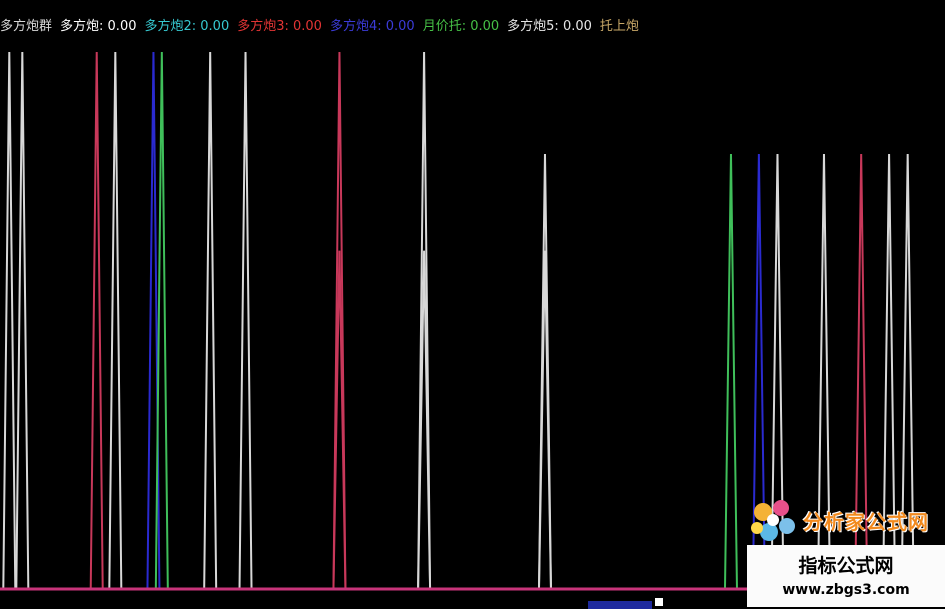 This screenshot has height=609, width=945. What do you see at coordinates (549, 26) in the screenshot?
I see `legend-item: 多方炮5: 0.00` at bounding box center [549, 26].